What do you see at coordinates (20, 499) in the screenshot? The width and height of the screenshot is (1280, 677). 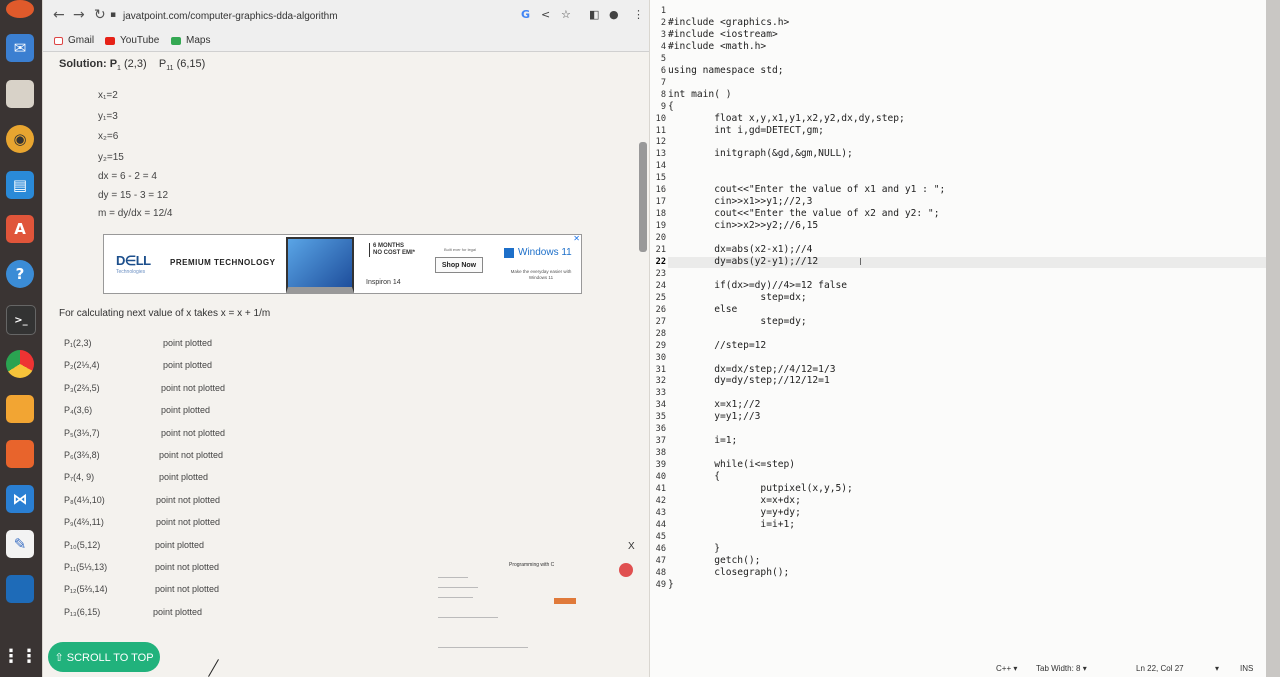 I see `vscode-icon: ⋈` at bounding box center [20, 499].